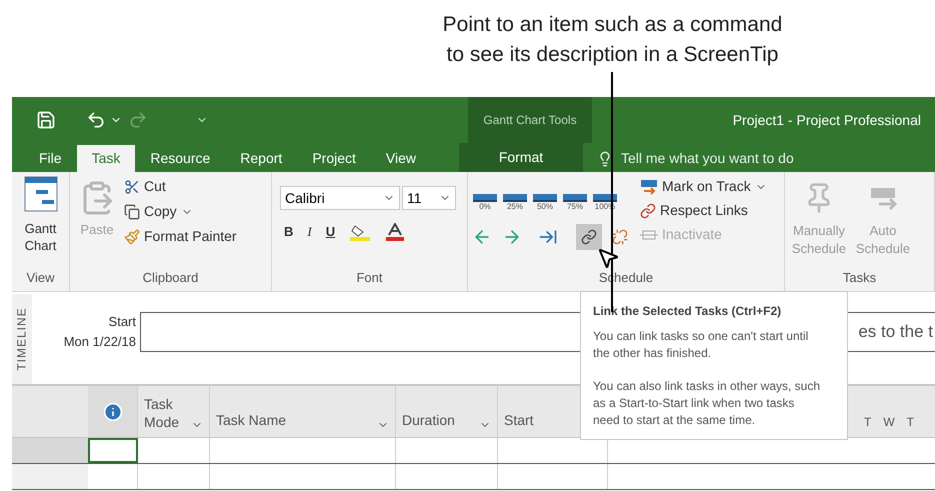  What do you see at coordinates (50, 158) in the screenshot?
I see `ribbon-tab: File` at bounding box center [50, 158].